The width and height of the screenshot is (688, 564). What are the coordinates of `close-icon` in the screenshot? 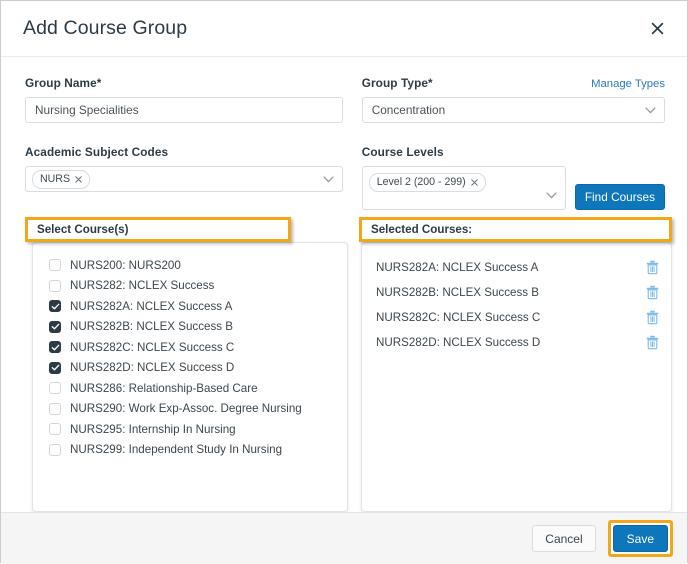 It's located at (657, 28).